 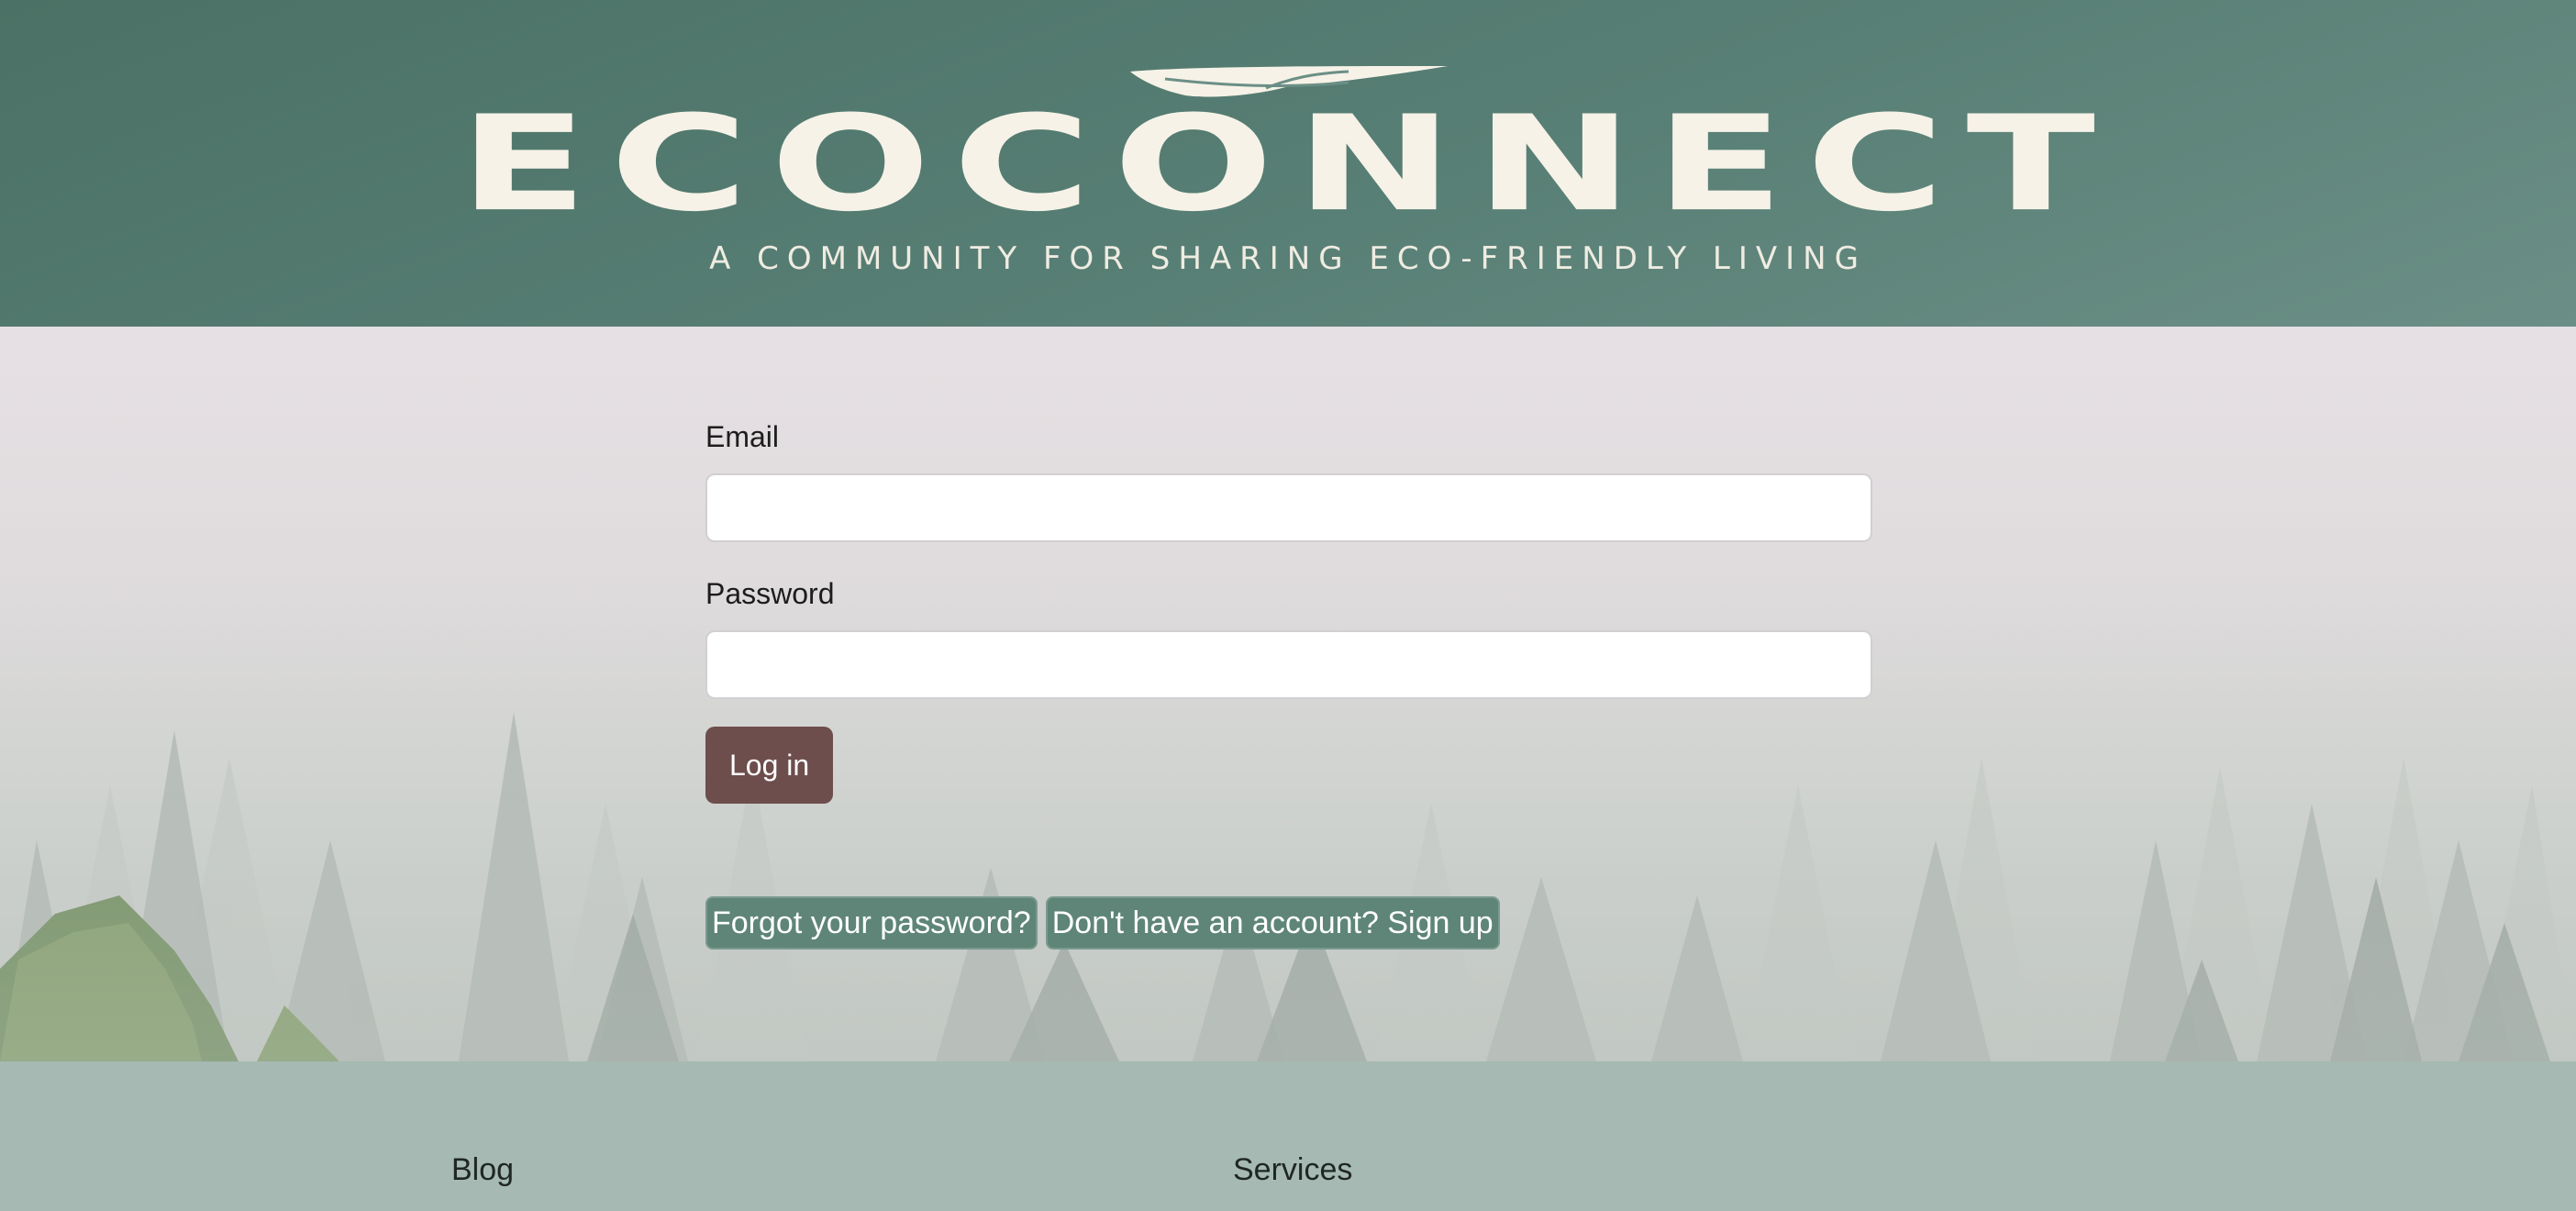 What do you see at coordinates (1288, 665) in the screenshot?
I see `password-field` at bounding box center [1288, 665].